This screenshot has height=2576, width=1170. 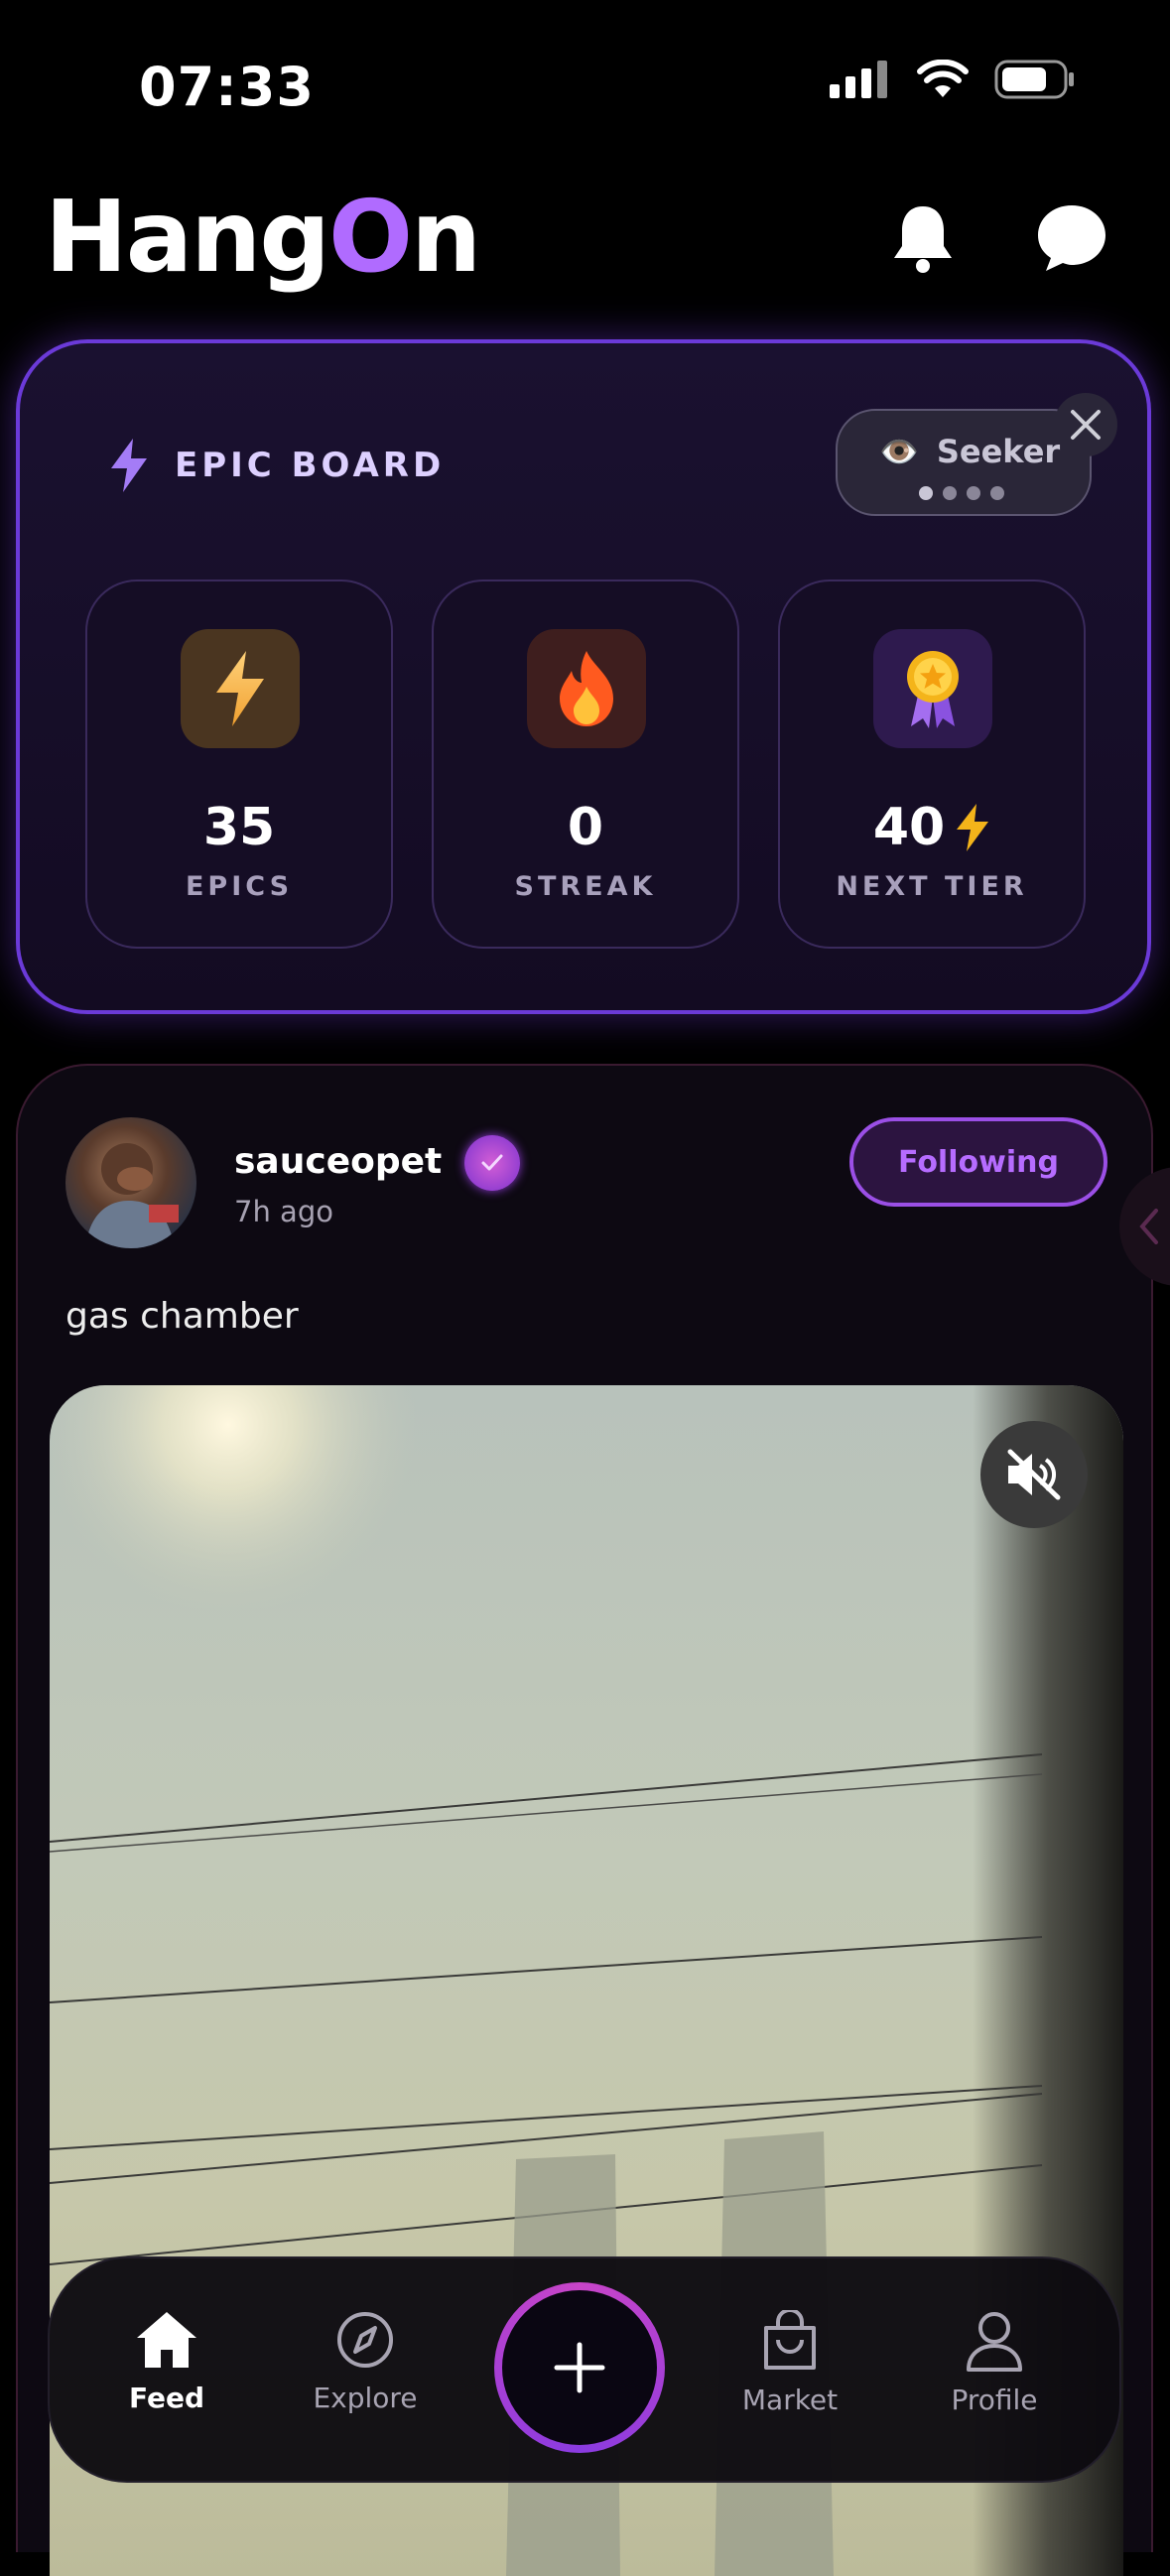 I want to click on app-logo: HangOn, so click(x=263, y=237).